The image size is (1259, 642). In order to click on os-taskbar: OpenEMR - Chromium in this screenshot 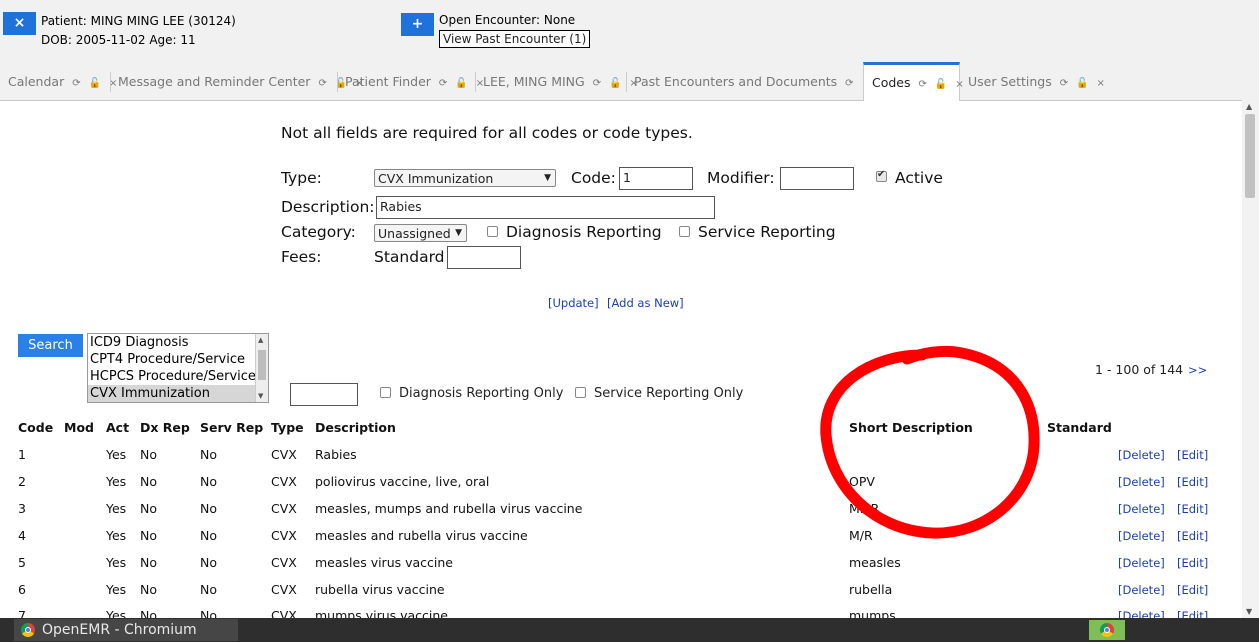, I will do `click(629, 630)`.